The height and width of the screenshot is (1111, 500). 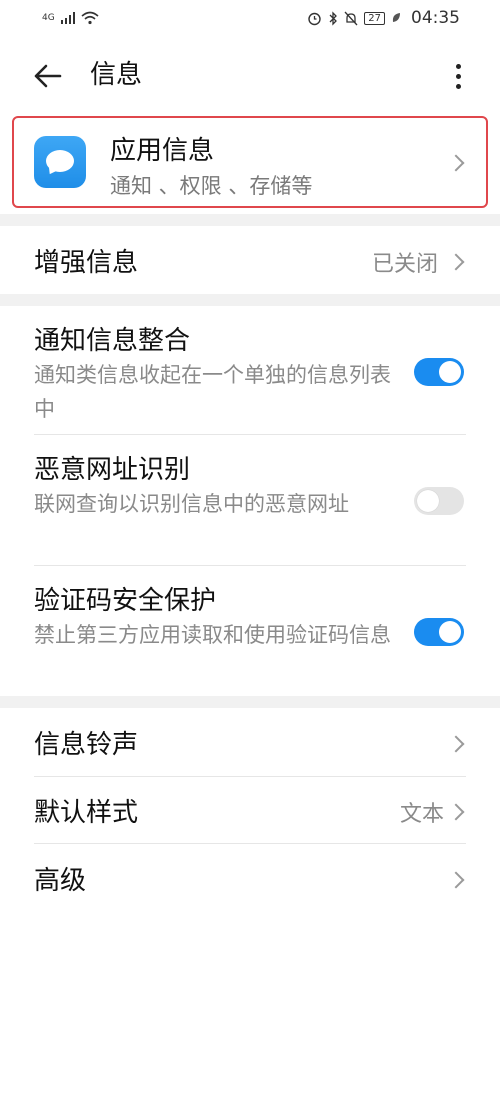 What do you see at coordinates (86, 263) in the screenshot?
I see `enhanced-info-label: 增强信息` at bounding box center [86, 263].